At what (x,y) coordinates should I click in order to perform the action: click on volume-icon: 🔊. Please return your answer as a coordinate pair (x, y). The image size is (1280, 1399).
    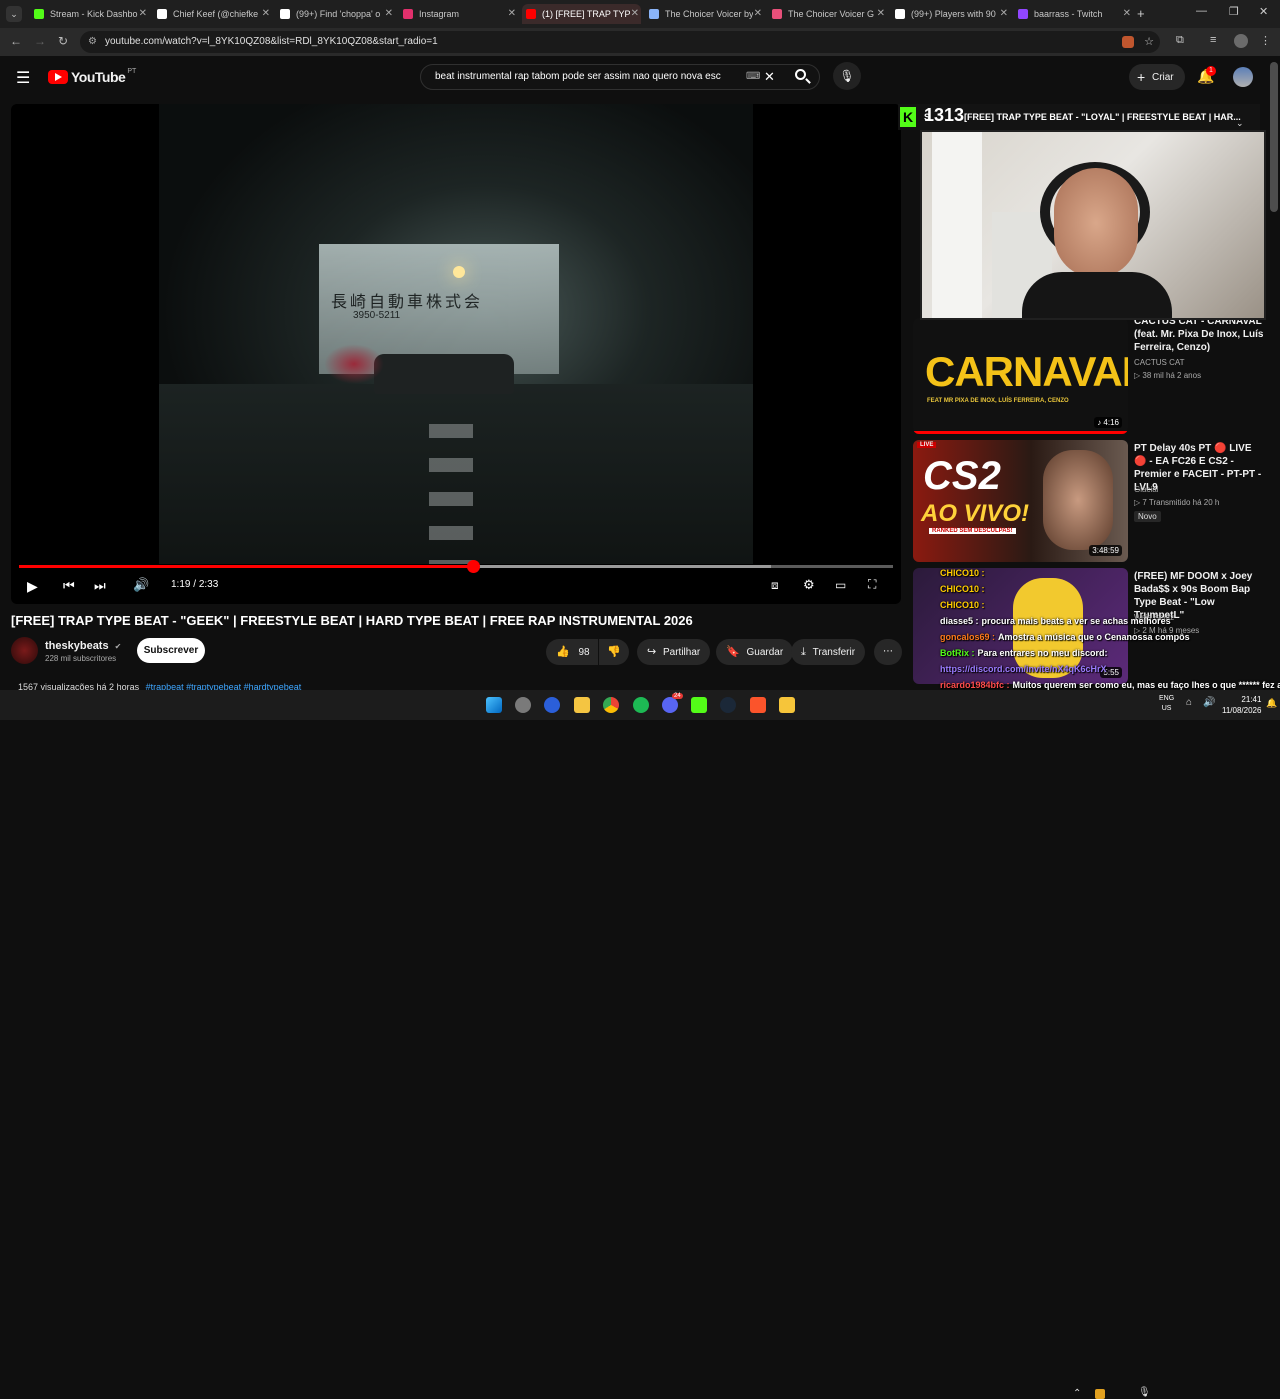
    Looking at the image, I should click on (141, 585).